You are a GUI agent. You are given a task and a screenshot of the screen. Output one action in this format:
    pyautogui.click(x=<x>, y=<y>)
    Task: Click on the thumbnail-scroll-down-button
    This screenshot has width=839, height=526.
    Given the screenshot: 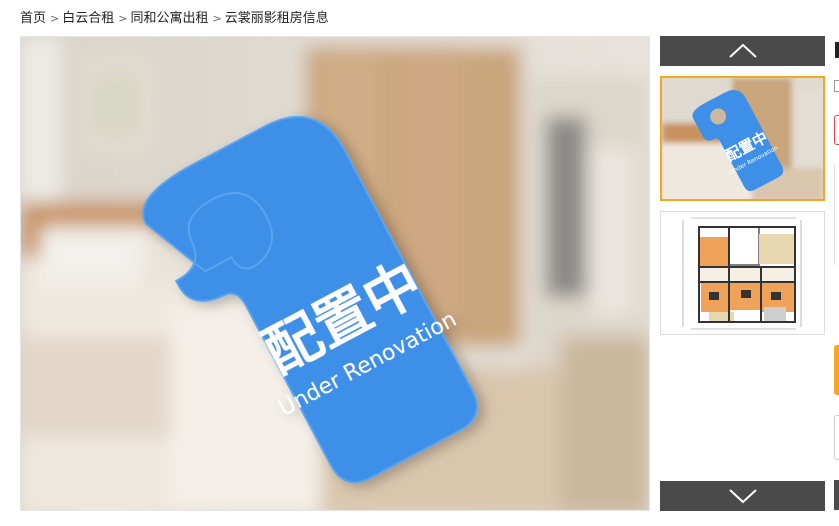 What is the action you would take?
    pyautogui.click(x=742, y=496)
    